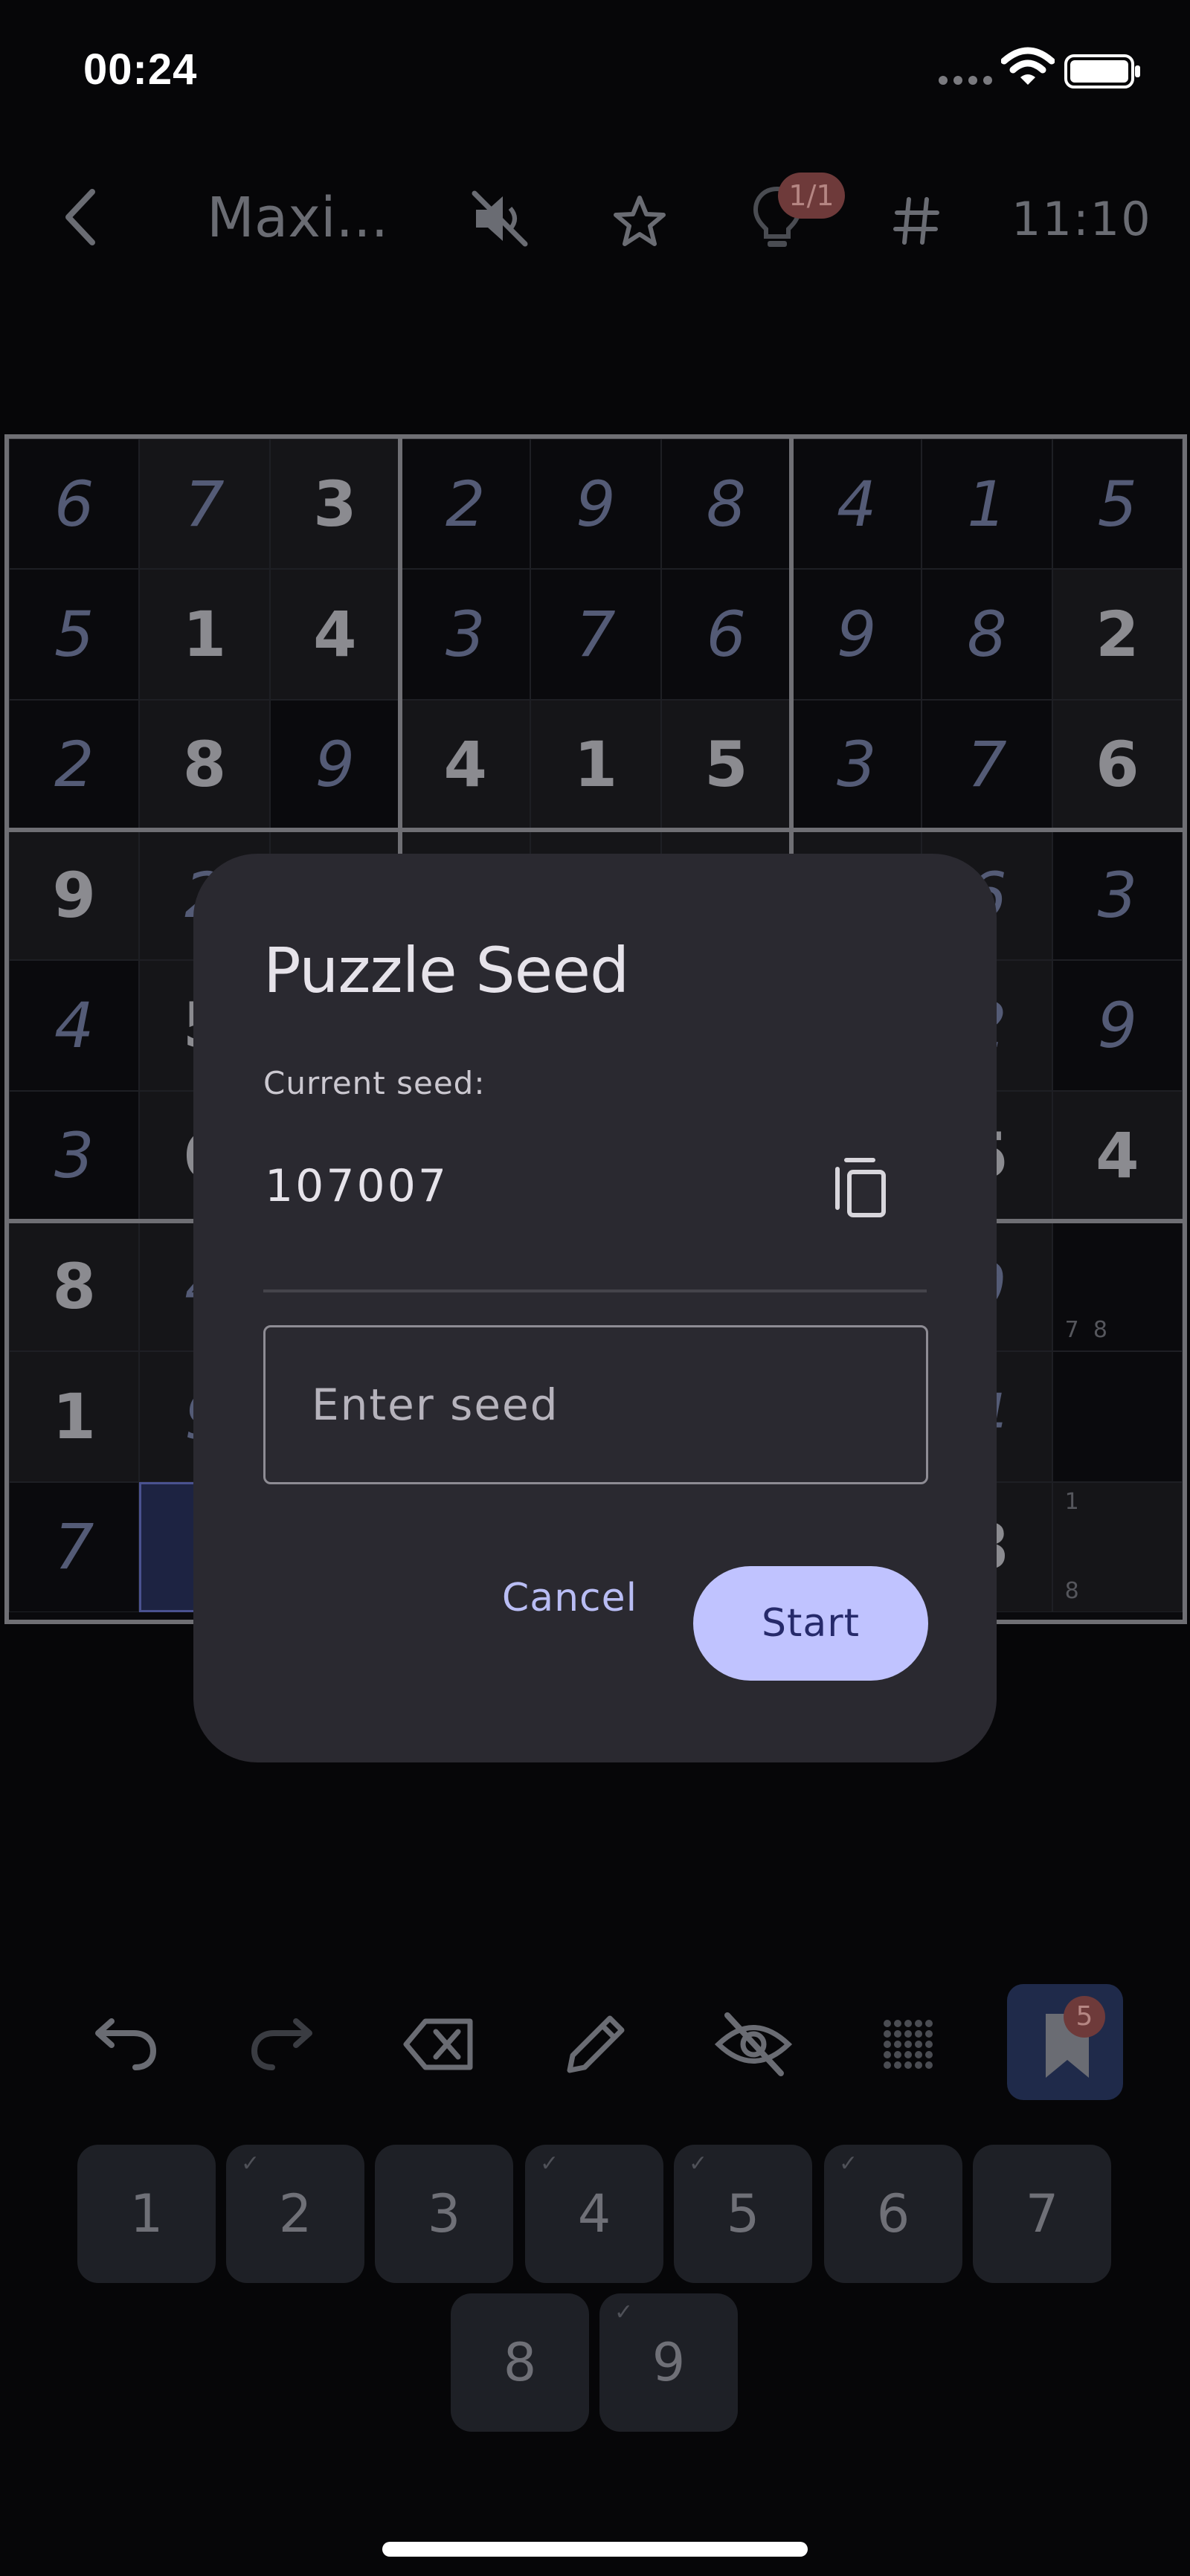  I want to click on grid-dots-icon, so click(908, 2044).